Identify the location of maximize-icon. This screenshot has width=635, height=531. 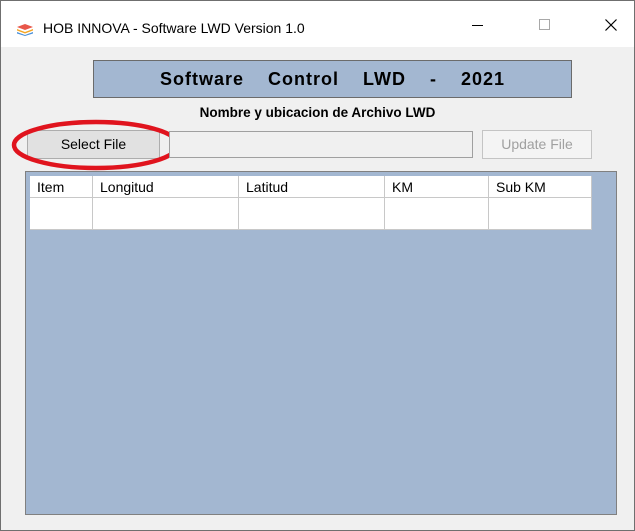
(544, 24).